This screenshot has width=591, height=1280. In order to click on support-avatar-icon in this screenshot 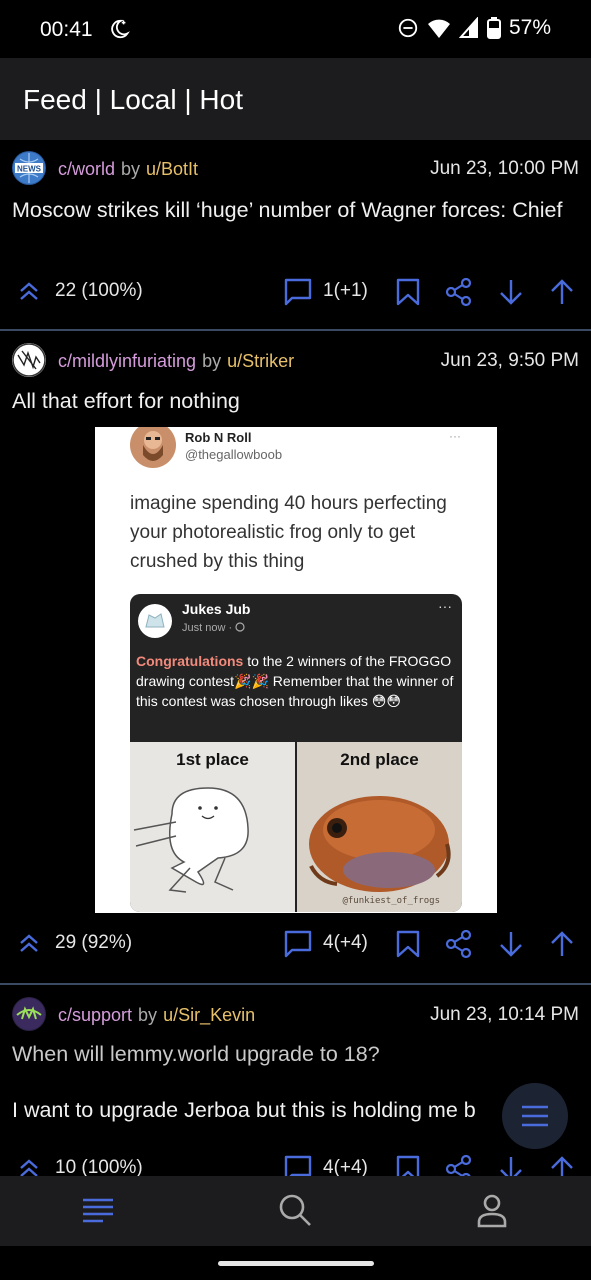, I will do `click(29, 1014)`.